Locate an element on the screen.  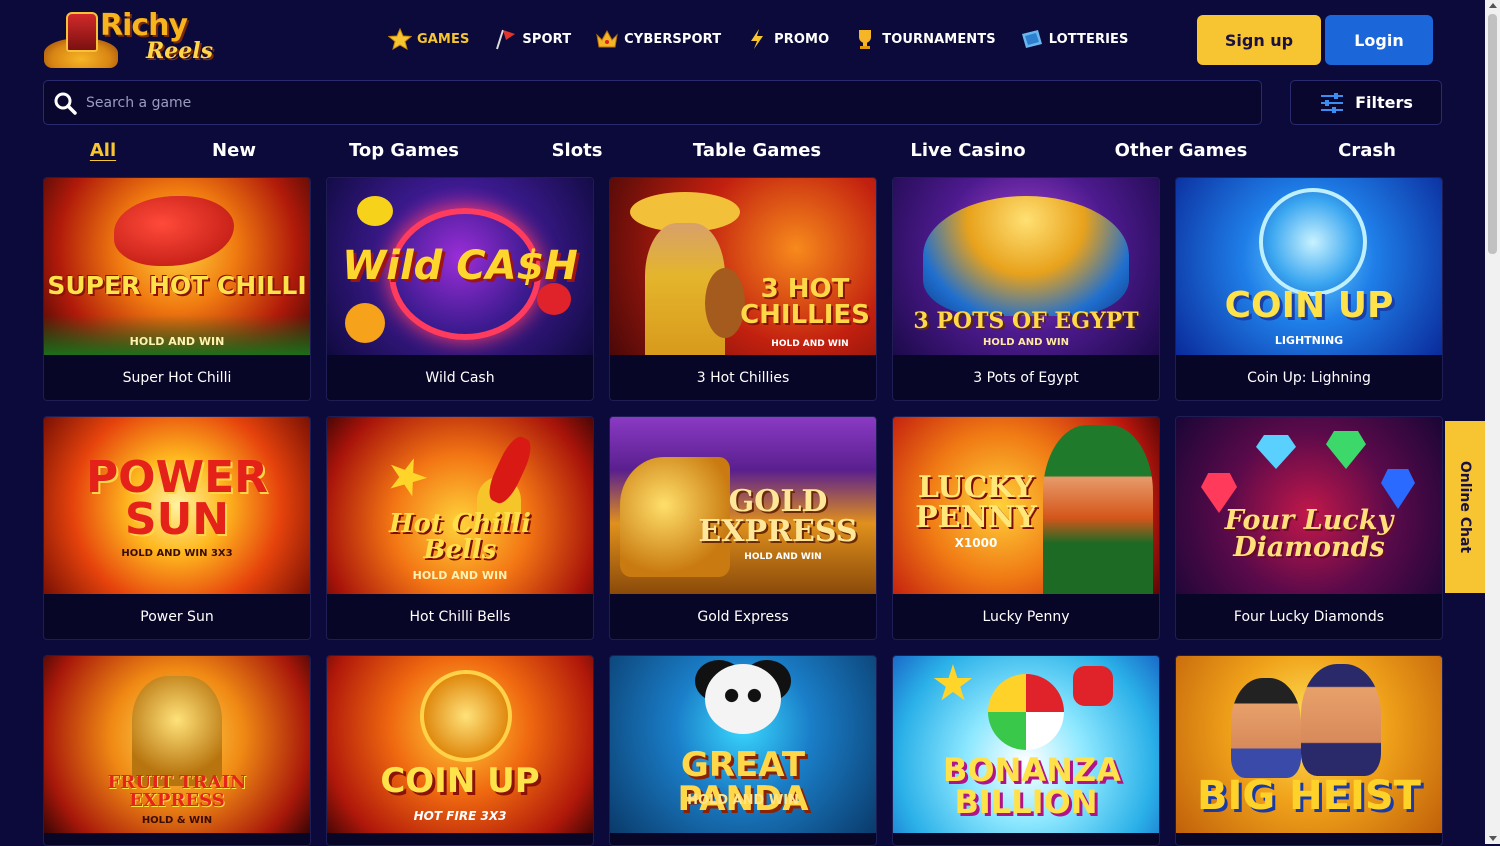
game-thumbnail: SUPER HOT CHILLI HOLD AND WIN is located at coordinates (177, 266).